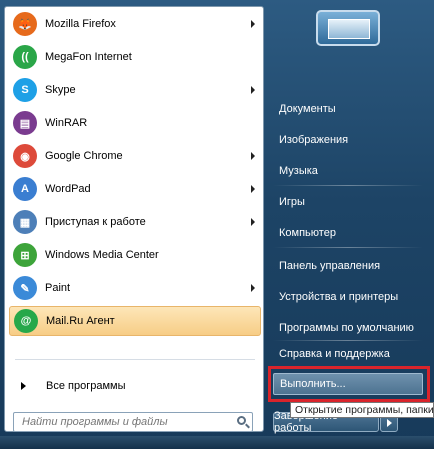  What do you see at coordinates (88, 57) in the screenshot?
I see `program-label: MegaFon Internet` at bounding box center [88, 57].